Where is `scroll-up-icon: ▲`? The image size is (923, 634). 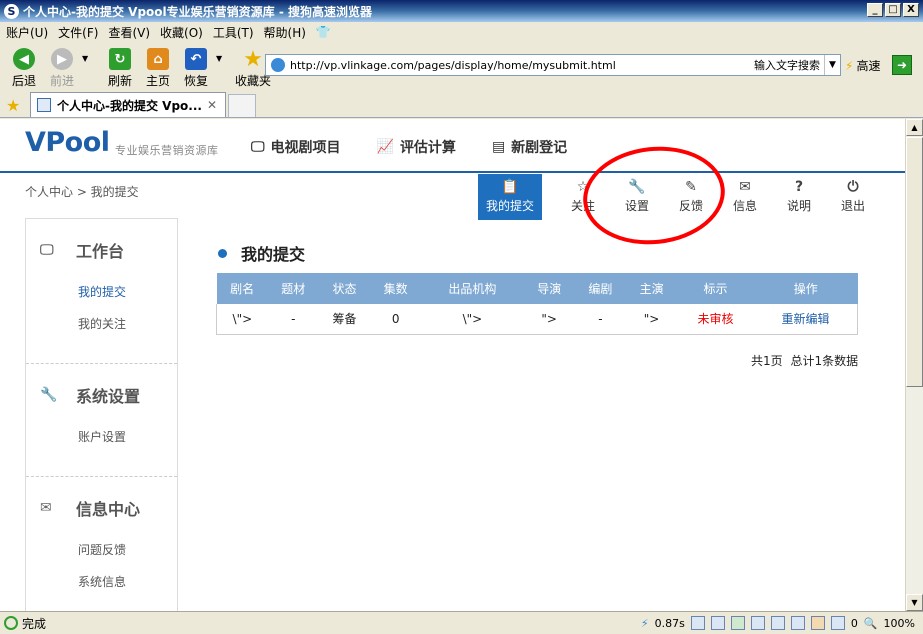 scroll-up-icon: ▲ is located at coordinates (914, 127).